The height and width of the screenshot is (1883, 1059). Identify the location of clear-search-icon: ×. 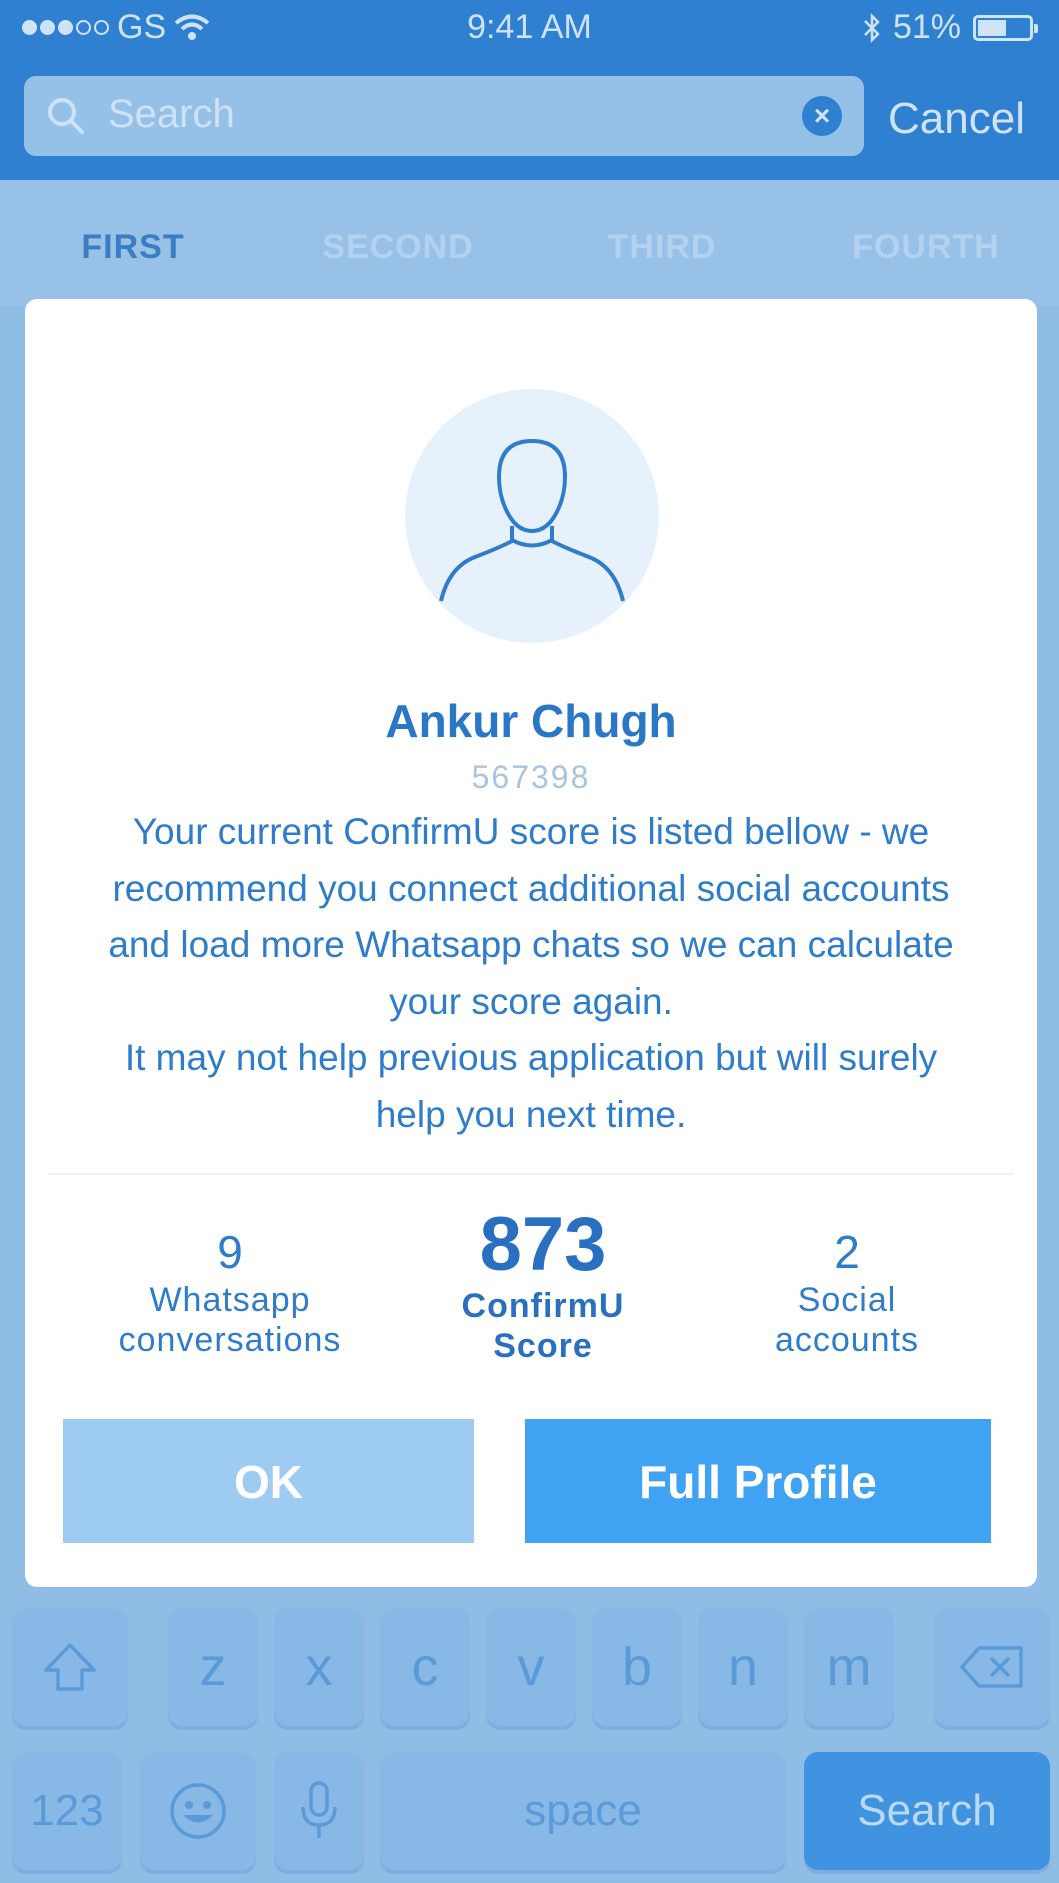
(822, 116).